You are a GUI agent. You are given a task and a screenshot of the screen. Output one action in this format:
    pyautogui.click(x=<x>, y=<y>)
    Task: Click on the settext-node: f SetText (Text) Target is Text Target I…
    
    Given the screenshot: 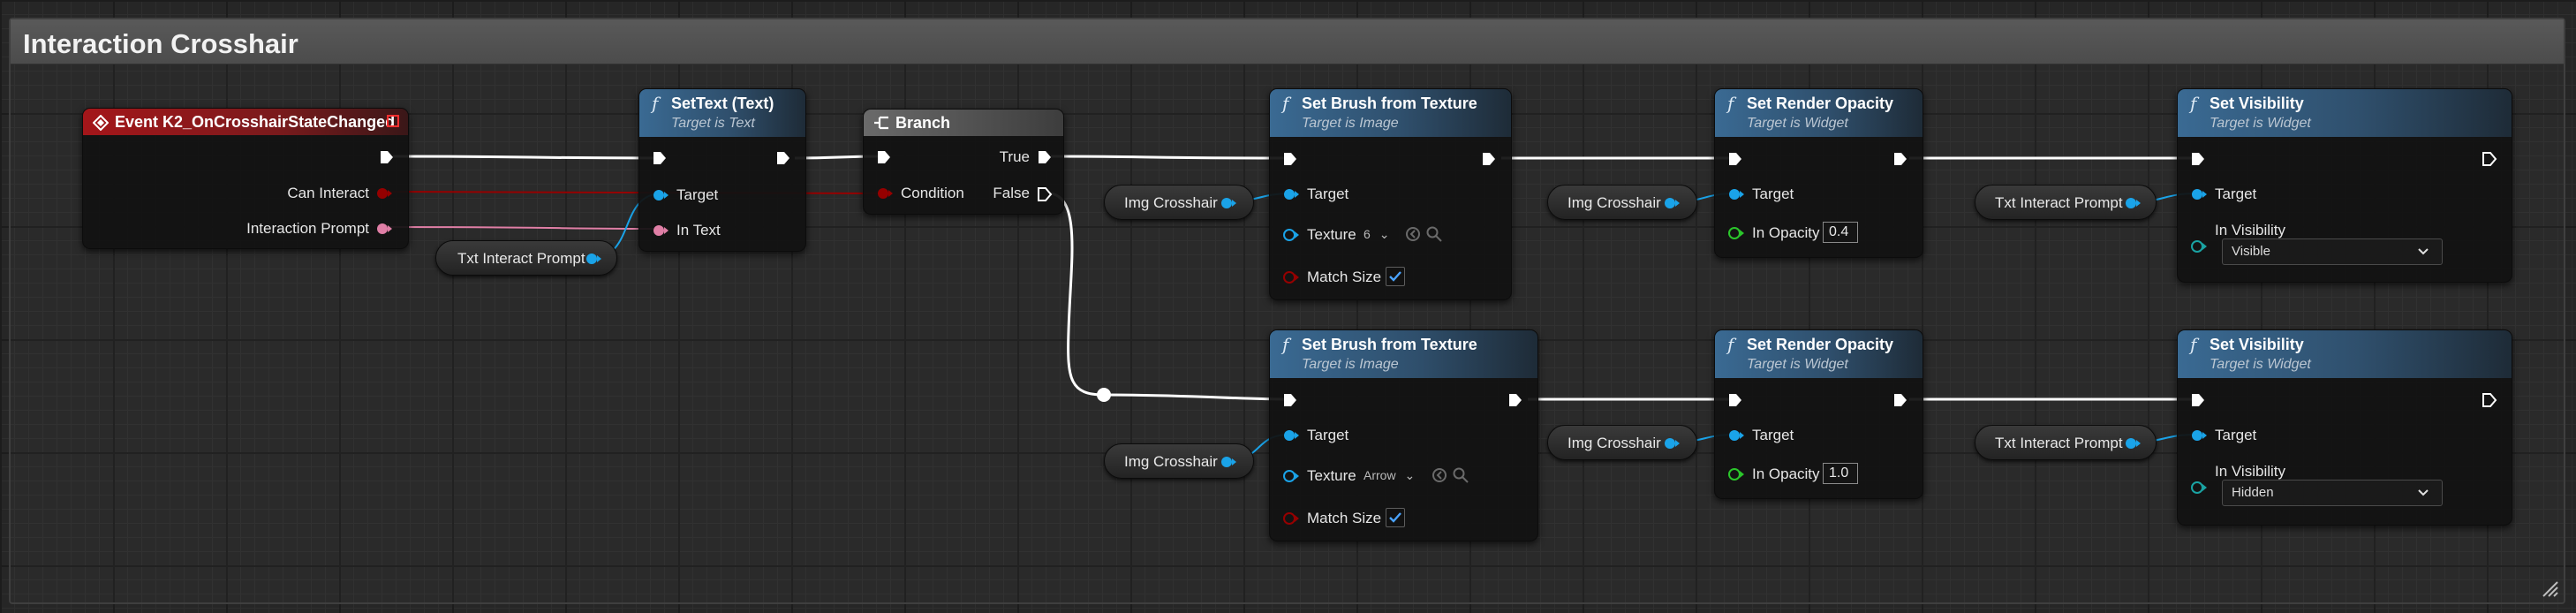 What is the action you would take?
    pyautogui.click(x=722, y=170)
    